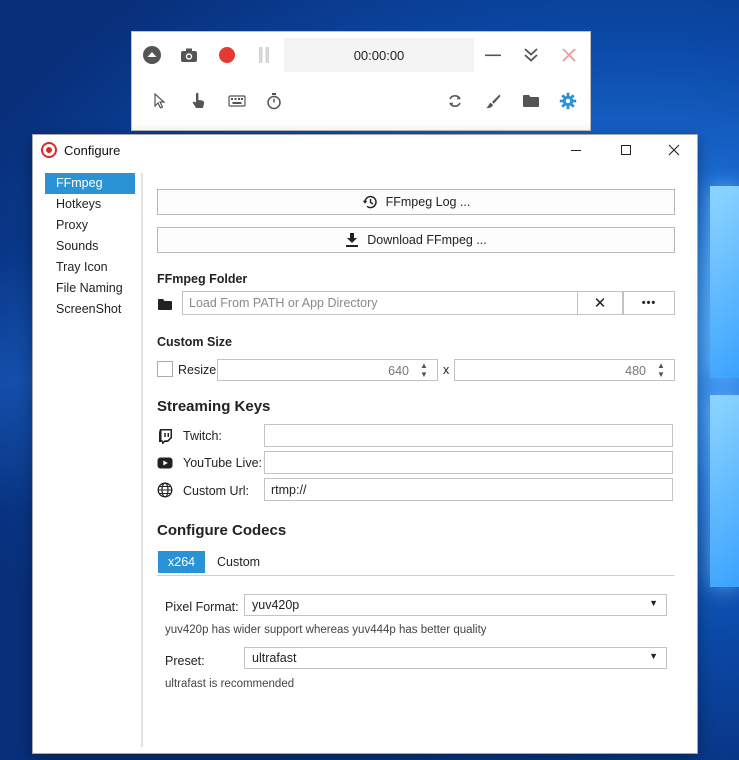  I want to click on resize-label: Resize, so click(197, 370).